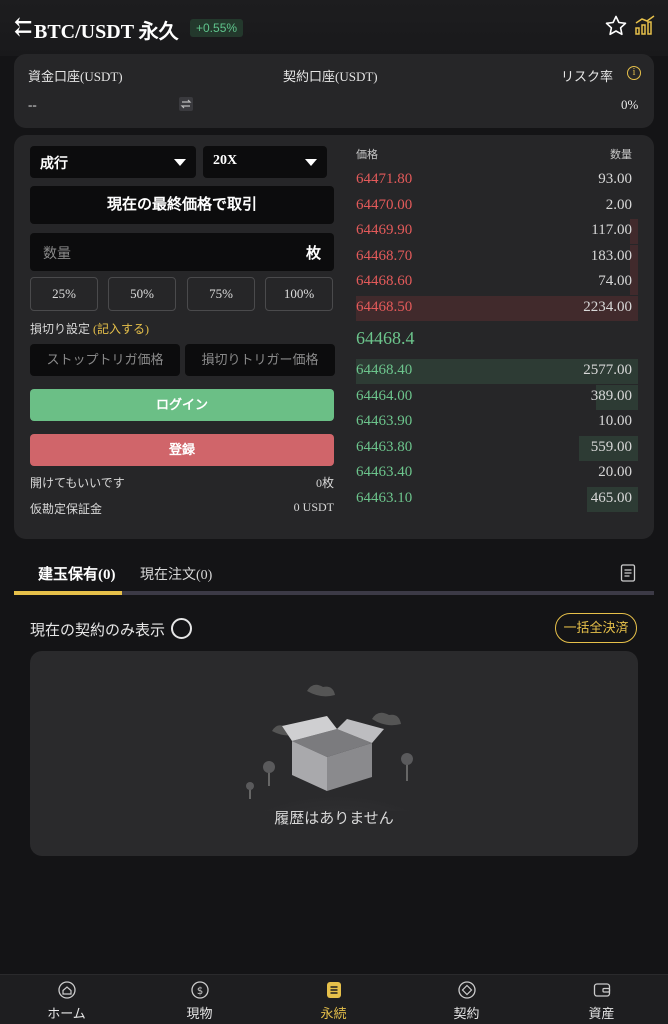 The width and height of the screenshot is (668, 1024). Describe the element at coordinates (602, 990) in the screenshot. I see `wallet-icon` at that location.